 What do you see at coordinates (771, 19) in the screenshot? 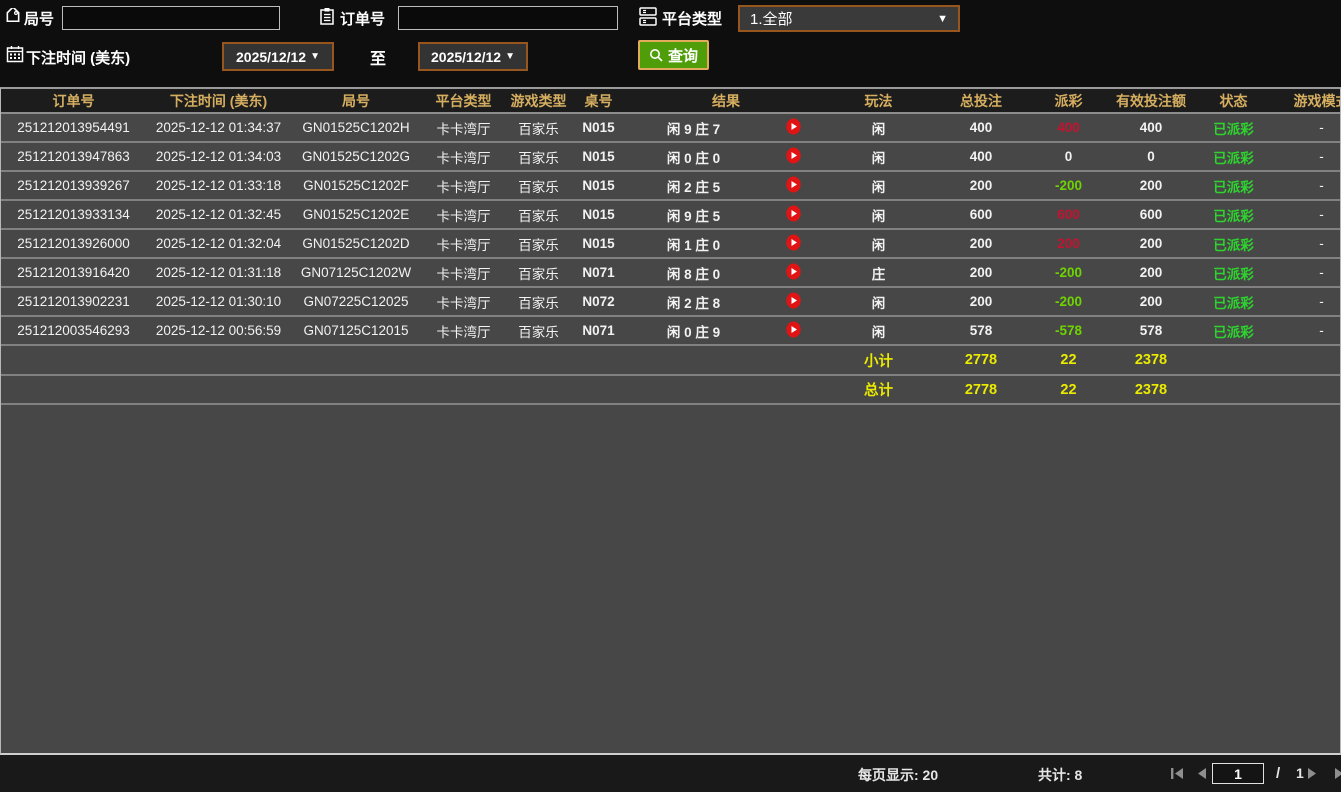
I see `platform-type-value: 1.全部` at bounding box center [771, 19].